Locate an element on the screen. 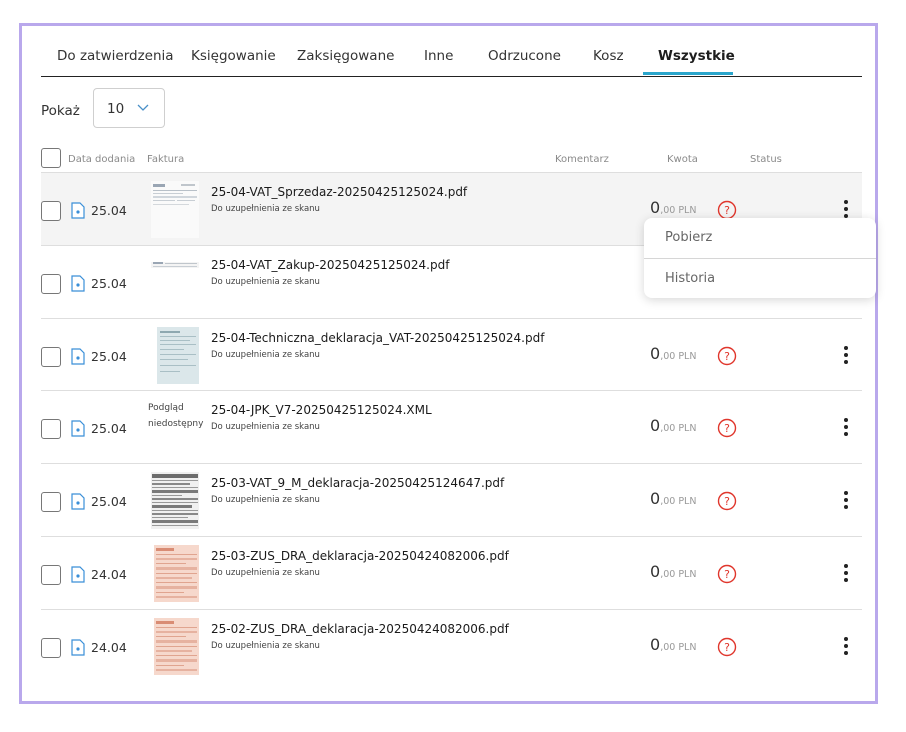 This screenshot has width=906, height=732. tab-odrzucone: Odrzucone is located at coordinates (524, 56).